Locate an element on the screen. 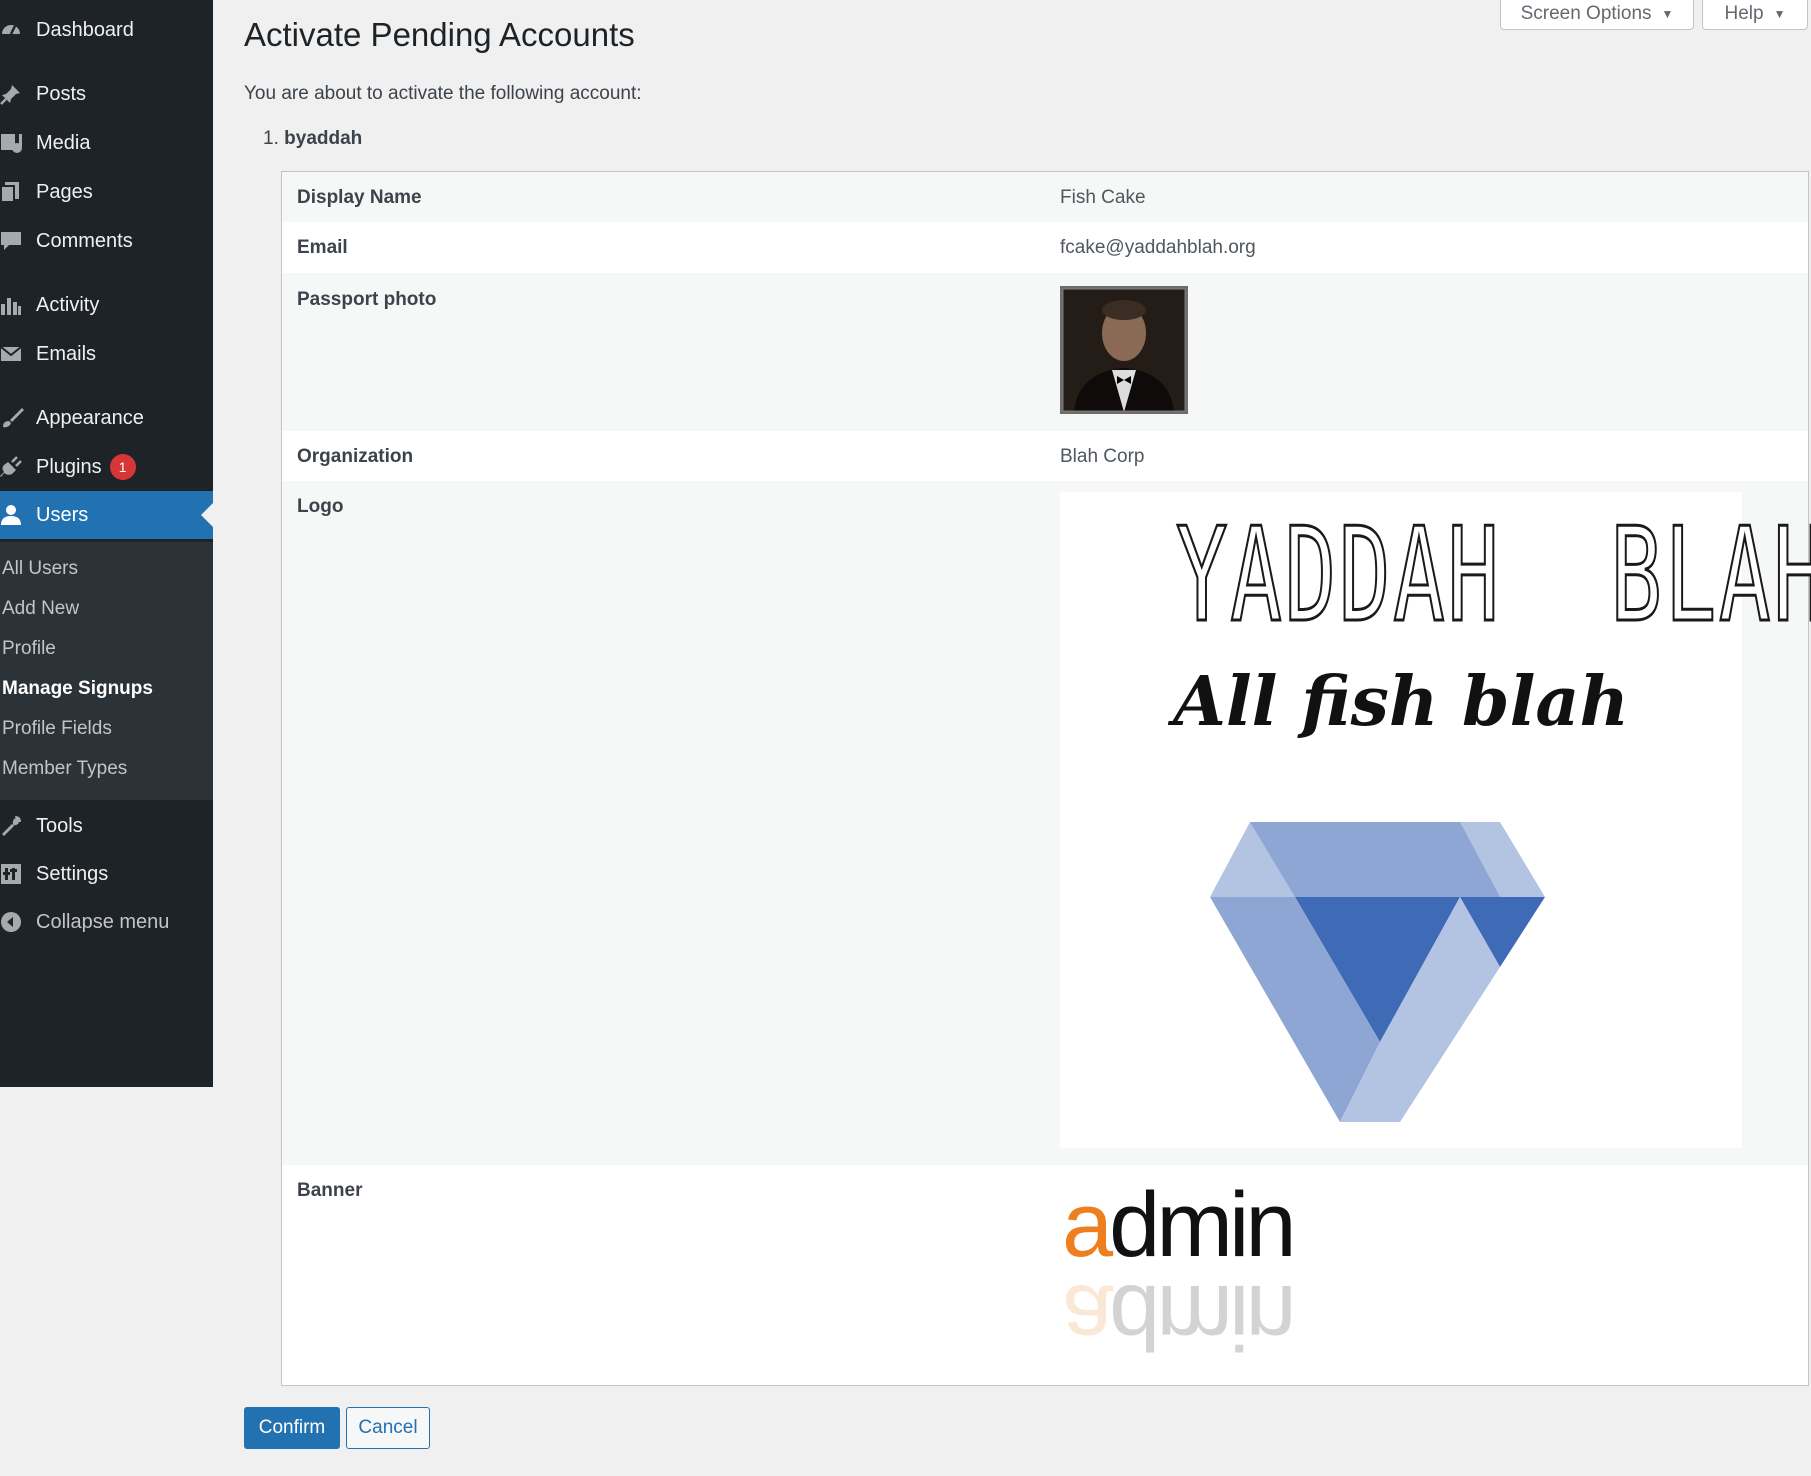  confirm-button: Confirm is located at coordinates (292, 1428).